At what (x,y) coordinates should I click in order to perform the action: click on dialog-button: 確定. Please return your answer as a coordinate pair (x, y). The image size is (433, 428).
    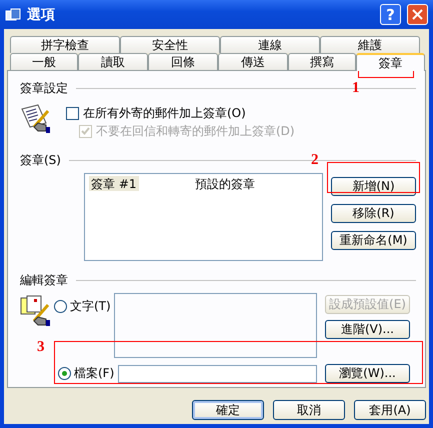
    Looking at the image, I should click on (228, 410).